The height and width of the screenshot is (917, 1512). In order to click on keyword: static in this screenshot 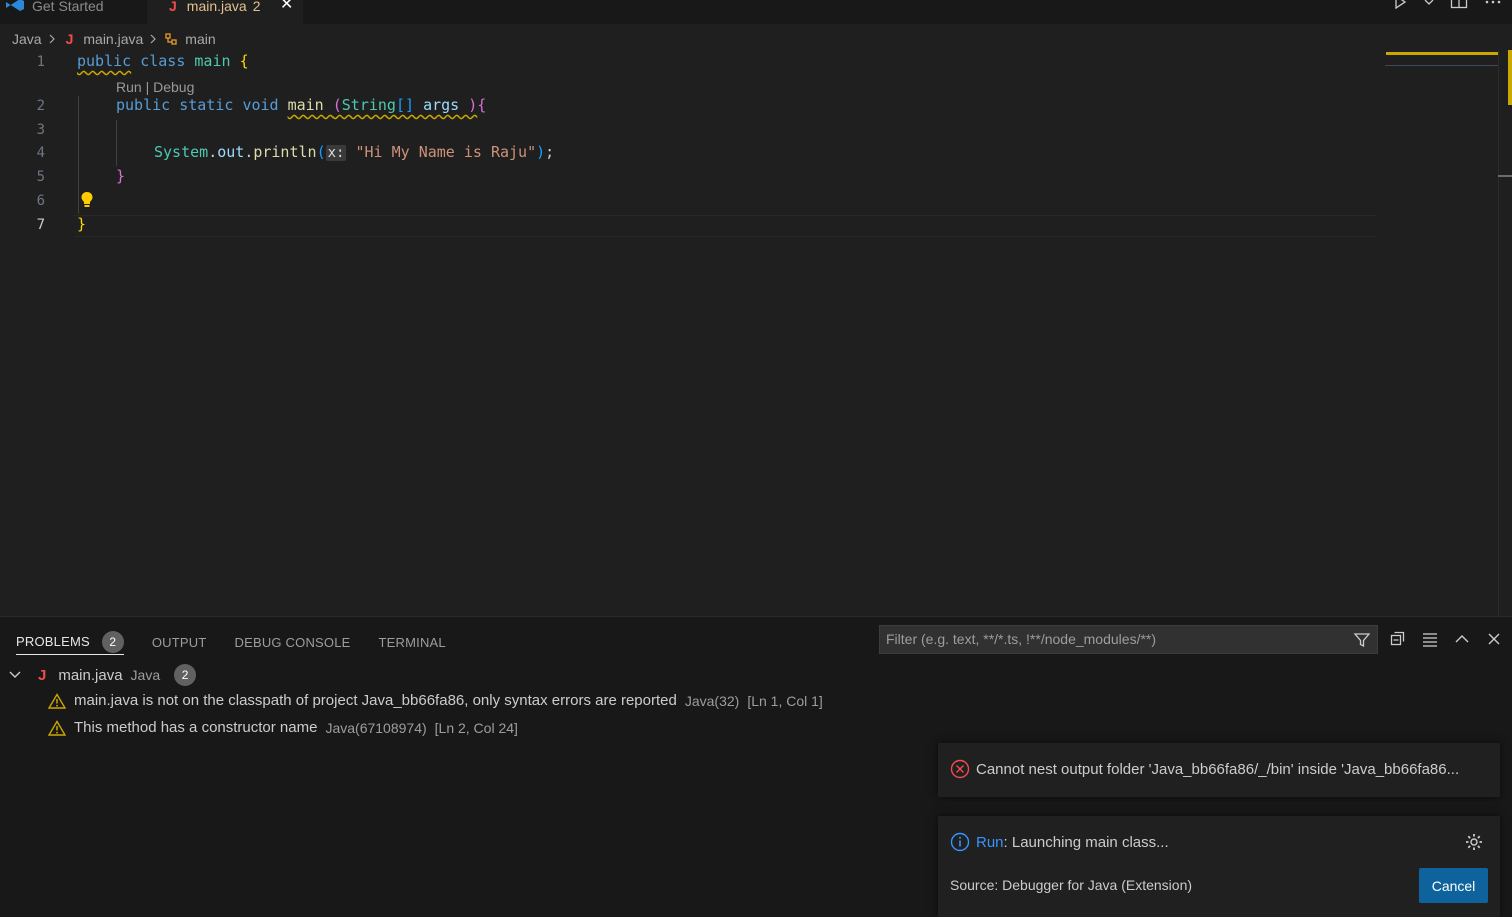, I will do `click(206, 105)`.